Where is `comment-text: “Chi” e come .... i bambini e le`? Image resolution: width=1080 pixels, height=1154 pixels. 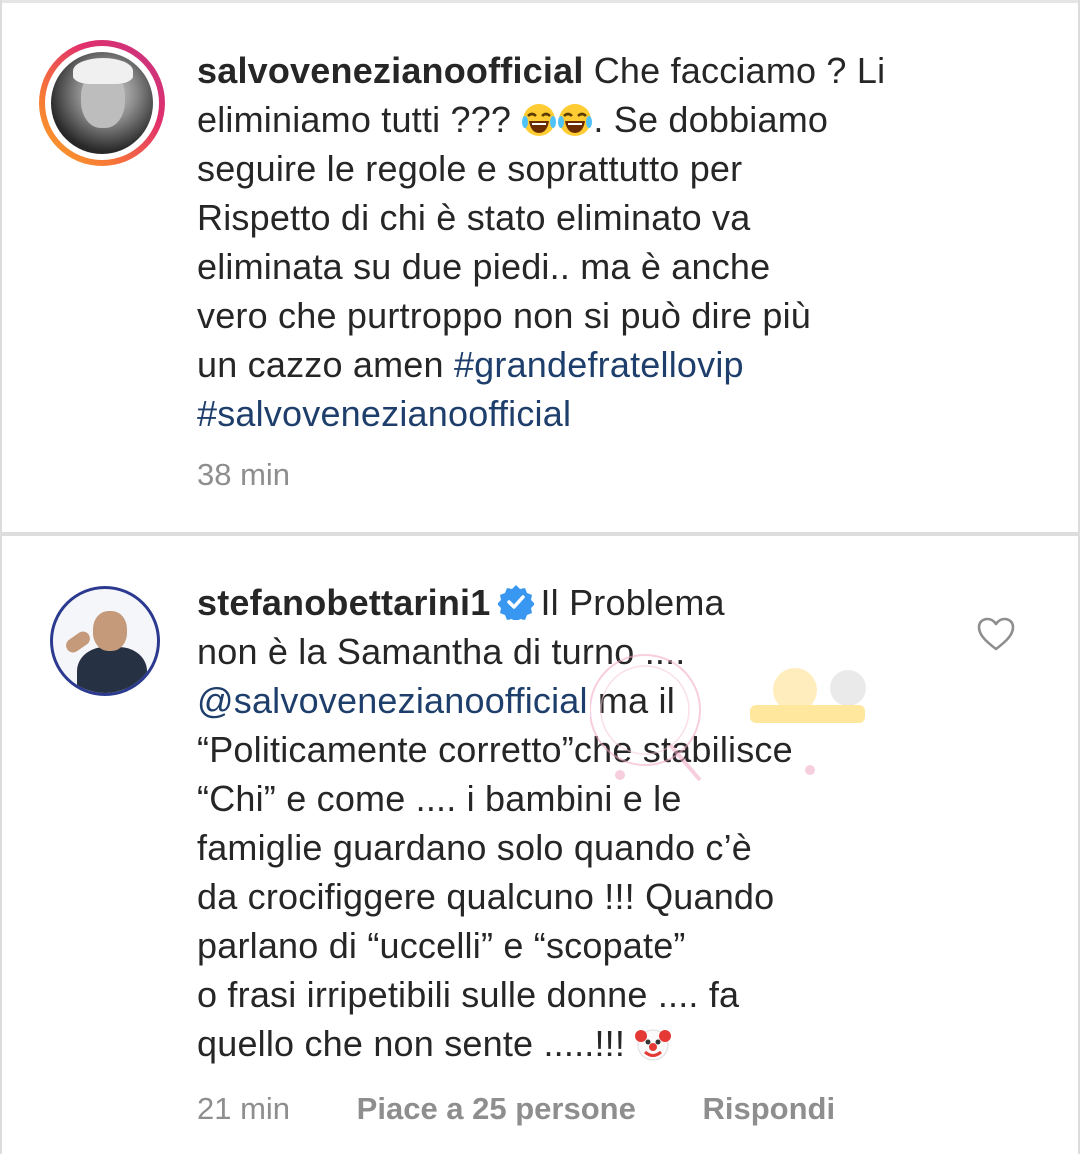
comment-text: “Chi” e come .... i bambini e le is located at coordinates (439, 798).